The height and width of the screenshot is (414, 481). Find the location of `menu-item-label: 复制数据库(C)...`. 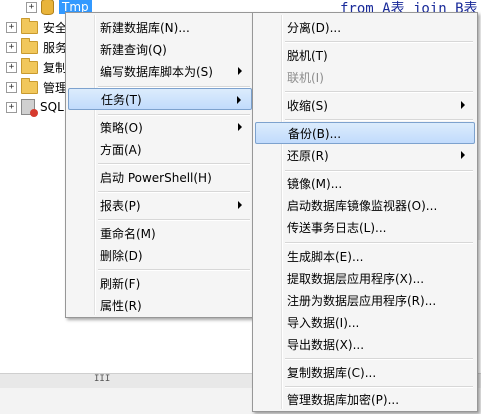

menu-item-label: 复制数据库(C)... is located at coordinates (332, 372).